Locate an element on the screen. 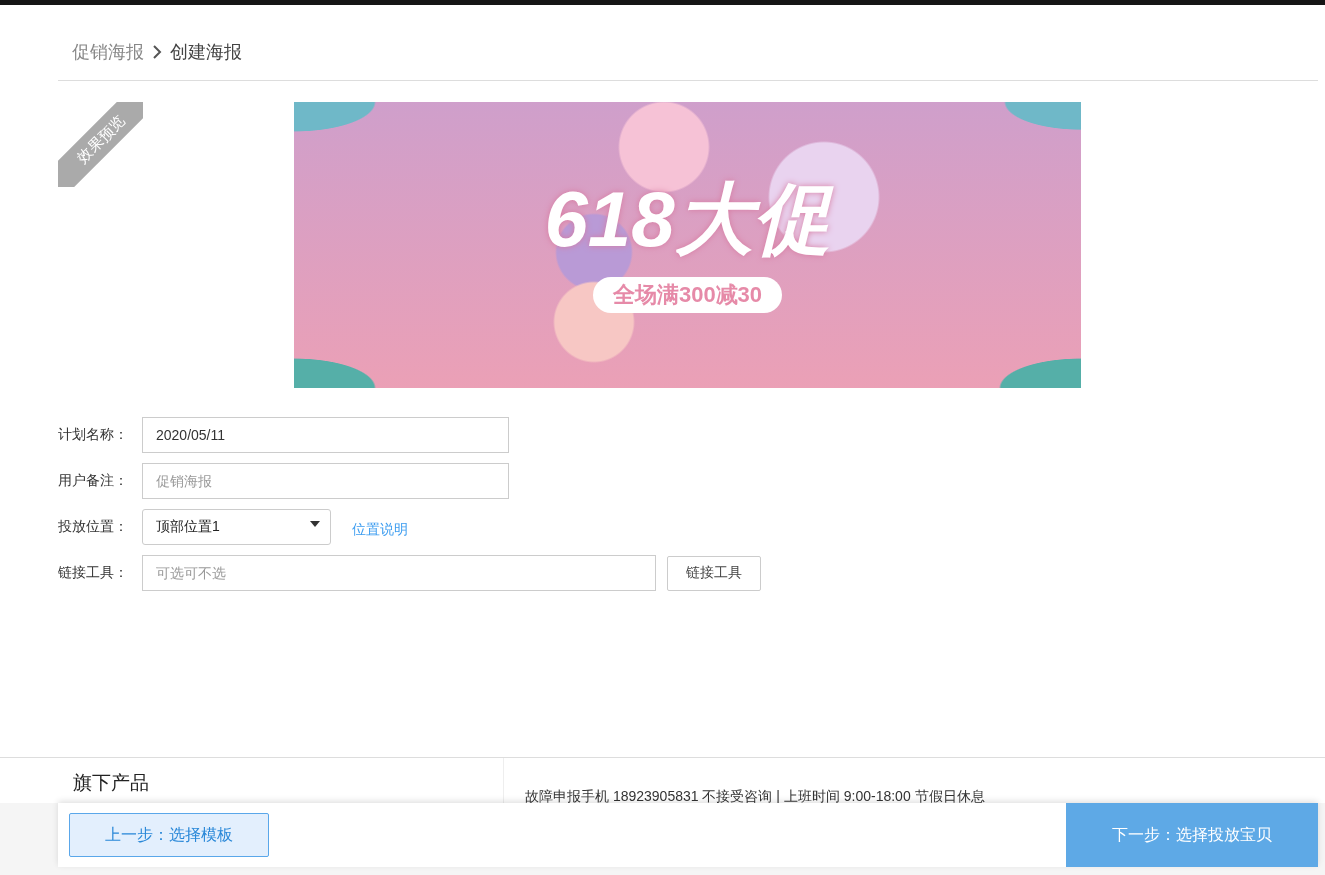 The width and height of the screenshot is (1325, 875). position-dropdown: 顶部位置1 is located at coordinates (236, 527).